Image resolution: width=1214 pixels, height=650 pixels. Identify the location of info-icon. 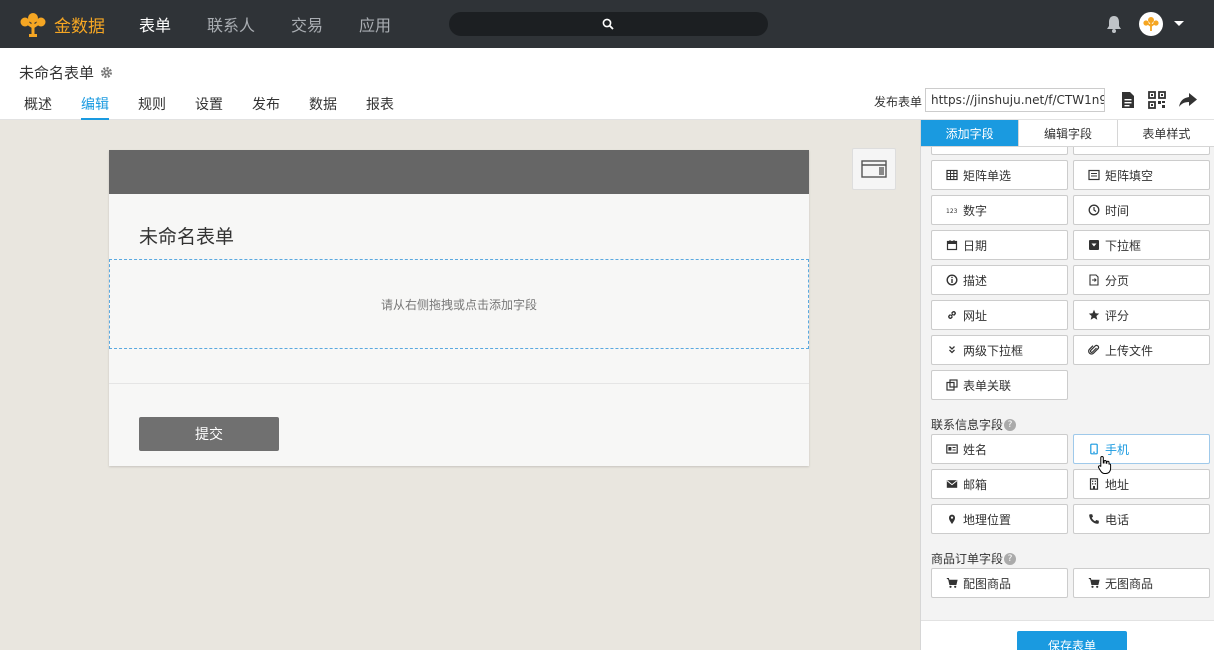
(952, 280).